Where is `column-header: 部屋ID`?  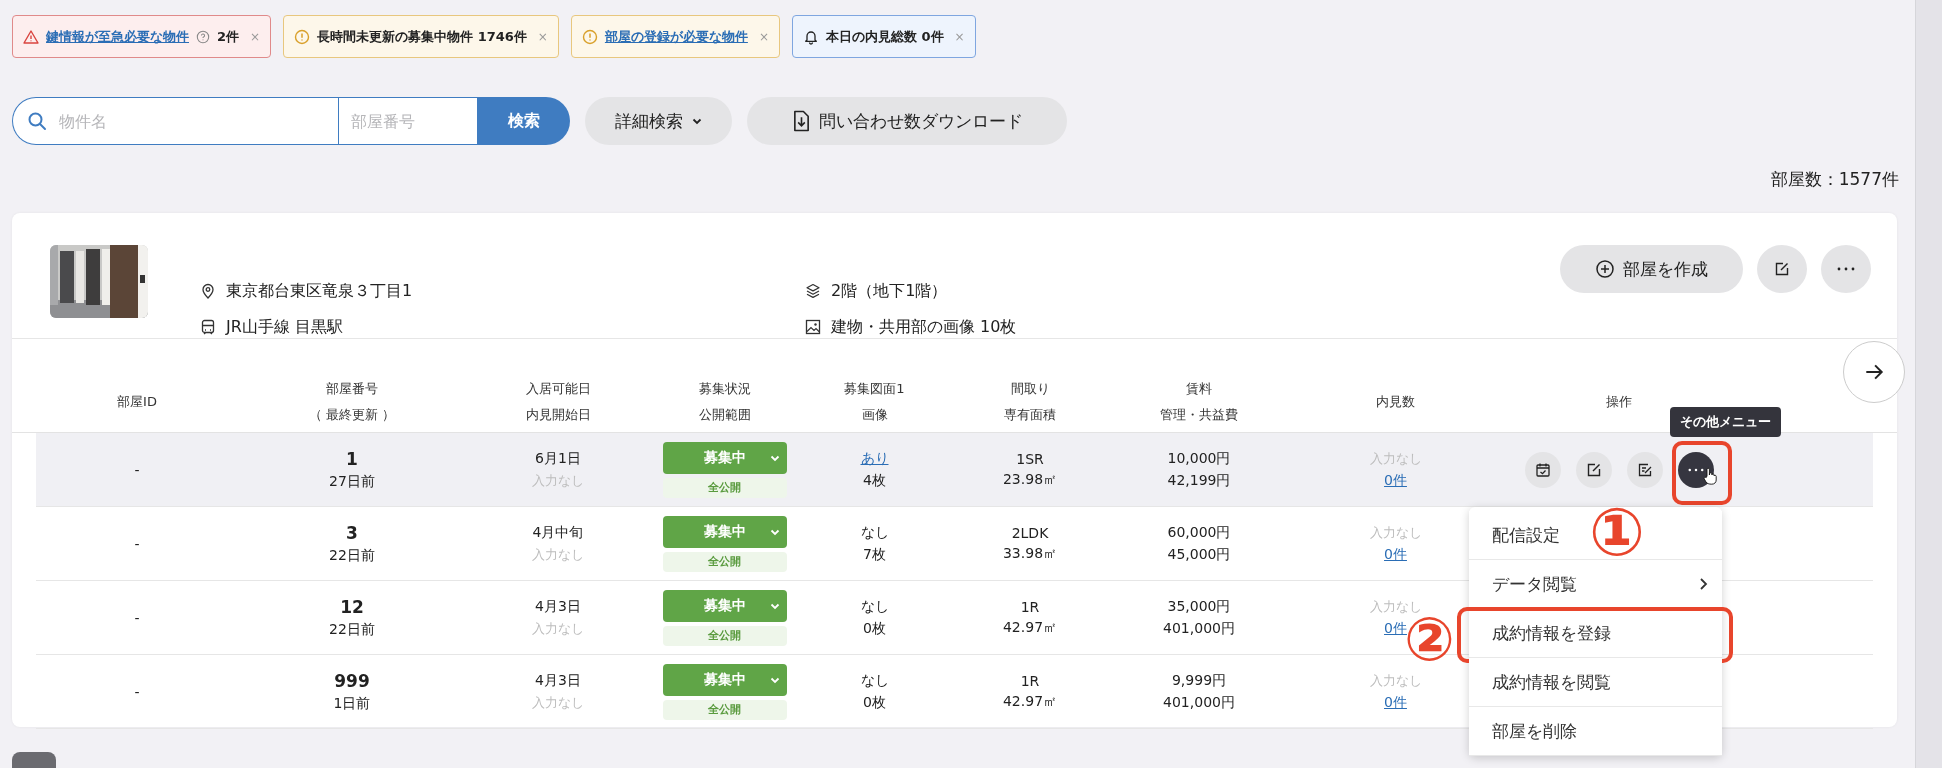 column-header: 部屋ID is located at coordinates (137, 401).